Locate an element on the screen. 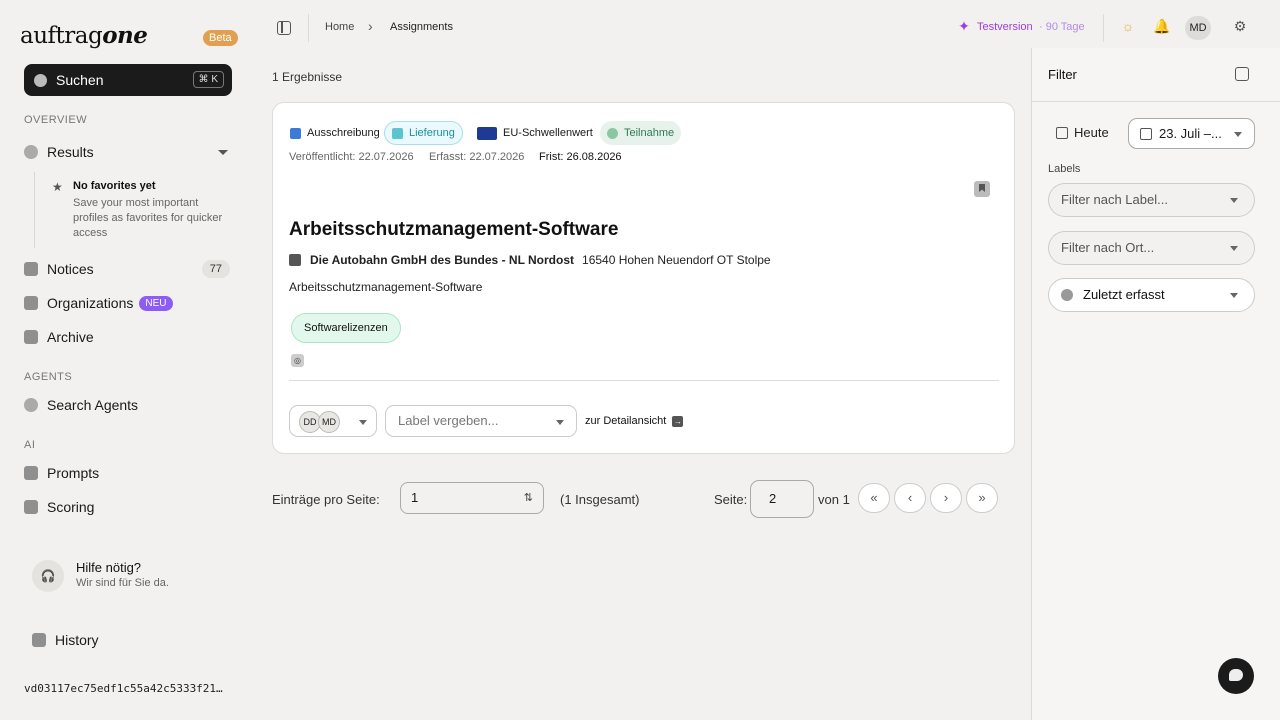 Image resolution: width=1280 pixels, height=720 pixels. clock-icon is located at coordinates (1067, 295).